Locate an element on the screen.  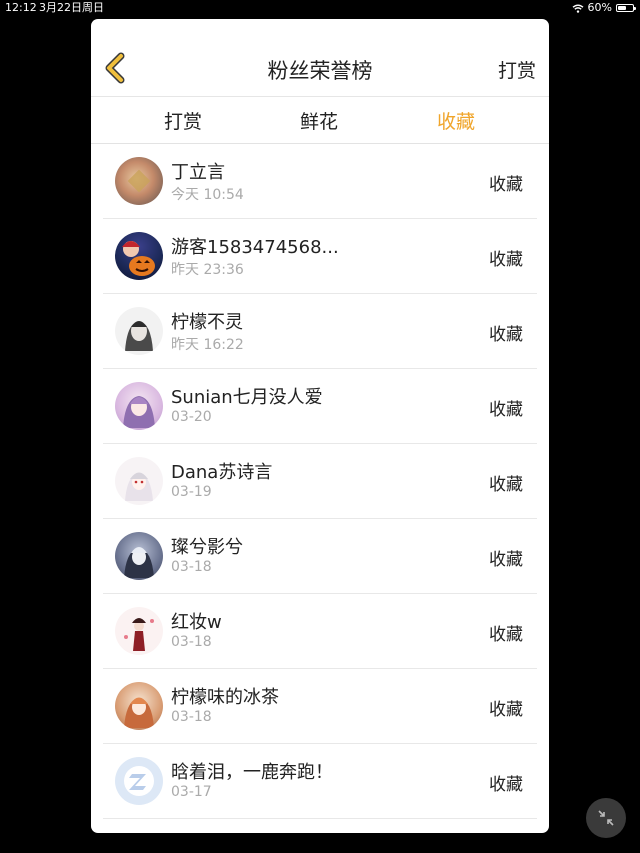
fan-time: 今天 10:54 is located at coordinates (207, 195).